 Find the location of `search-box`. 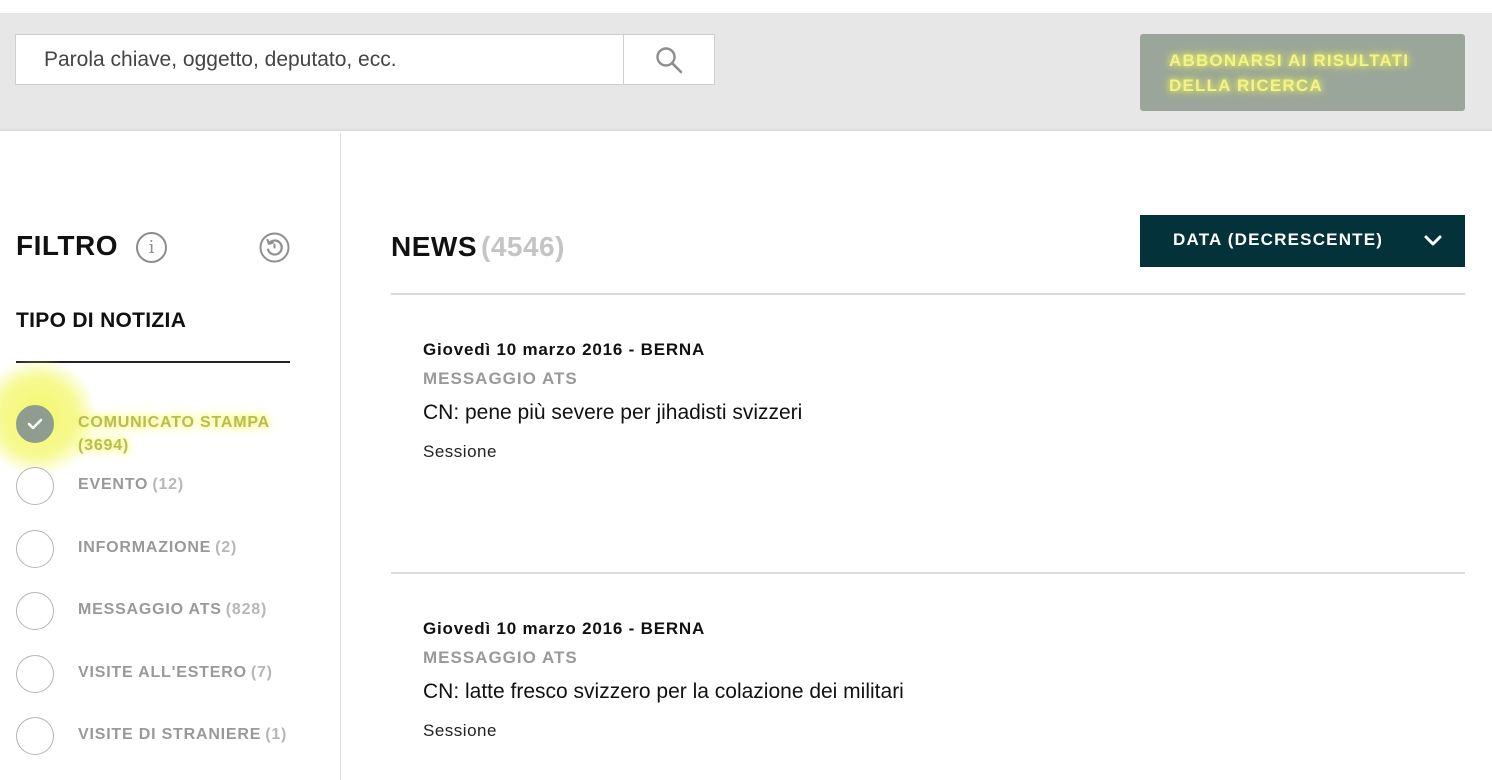

search-box is located at coordinates (365, 59).